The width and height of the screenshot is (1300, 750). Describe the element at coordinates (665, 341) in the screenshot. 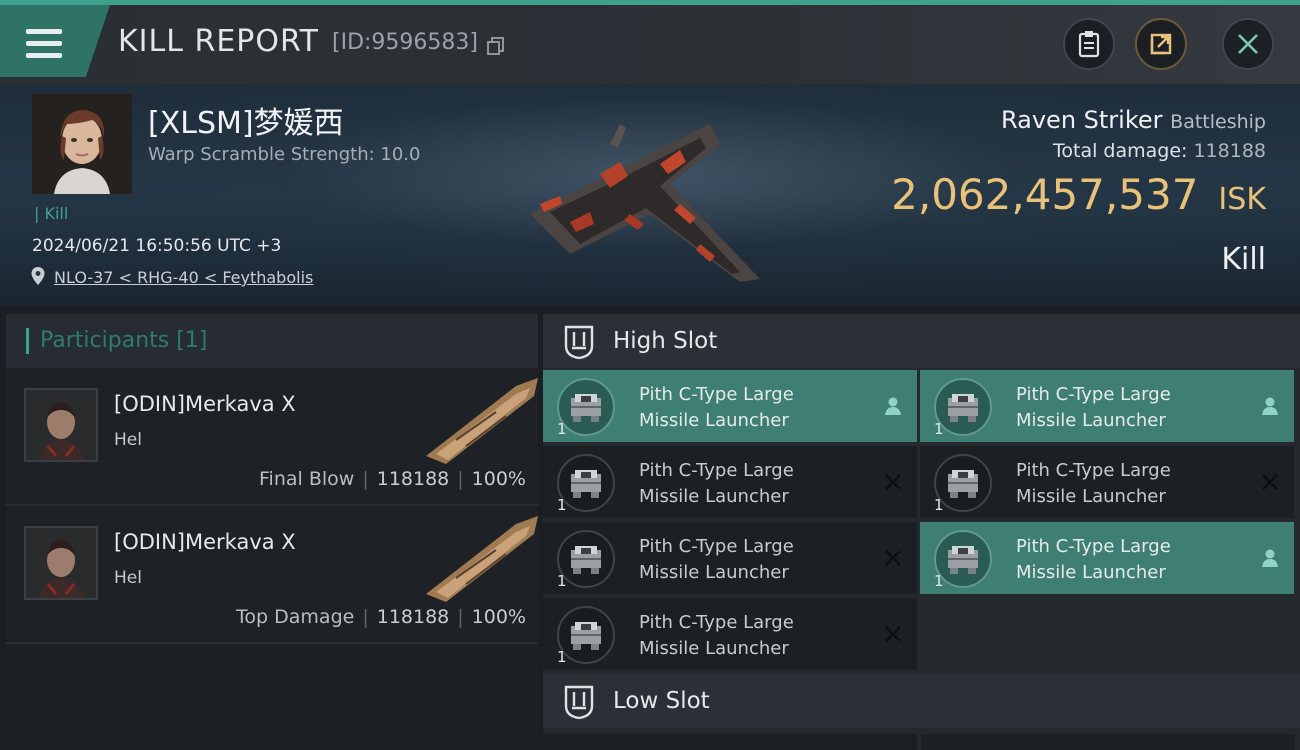

I see `high-slot-title: High Slot` at that location.